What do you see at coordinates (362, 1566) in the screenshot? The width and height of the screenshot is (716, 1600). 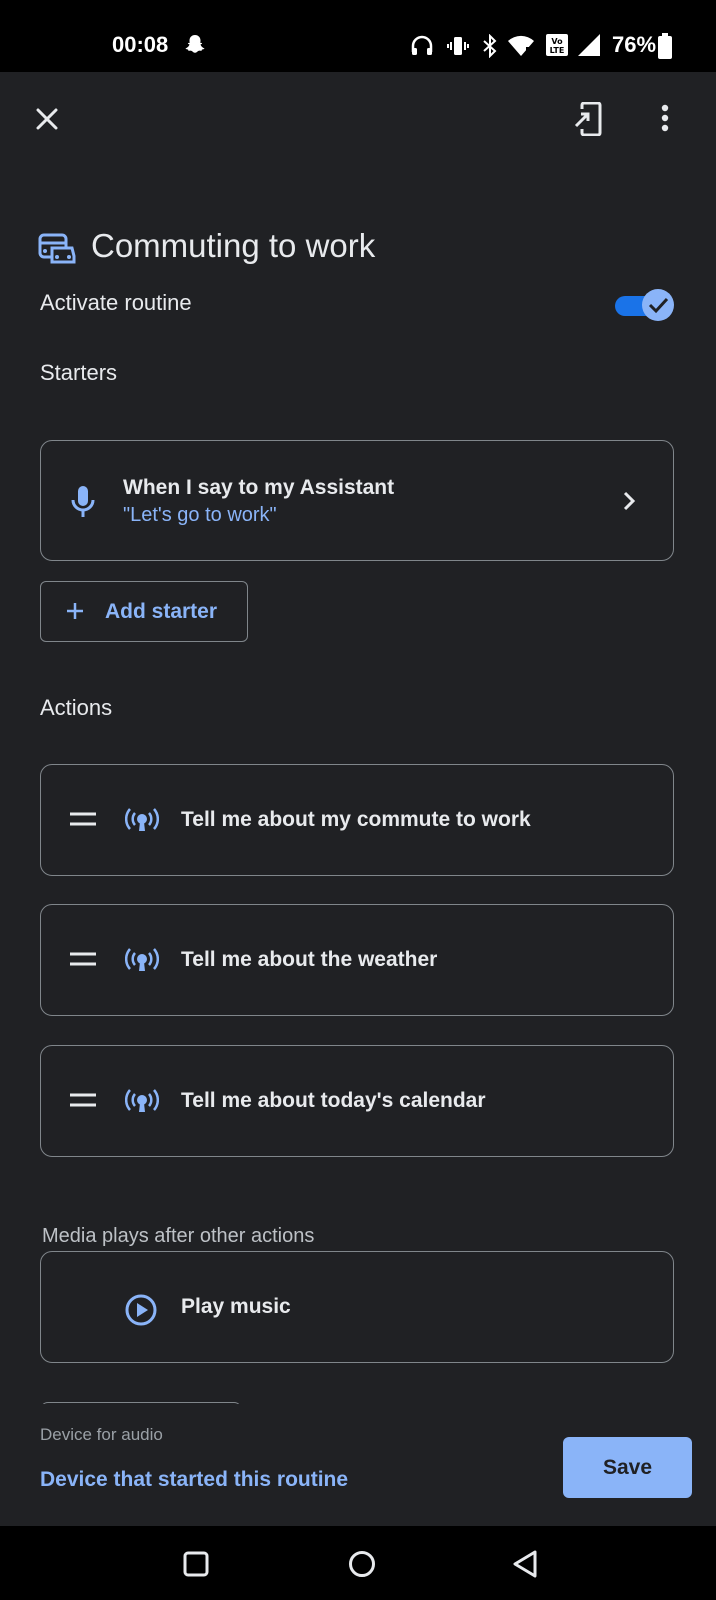 I see `home-icon` at bounding box center [362, 1566].